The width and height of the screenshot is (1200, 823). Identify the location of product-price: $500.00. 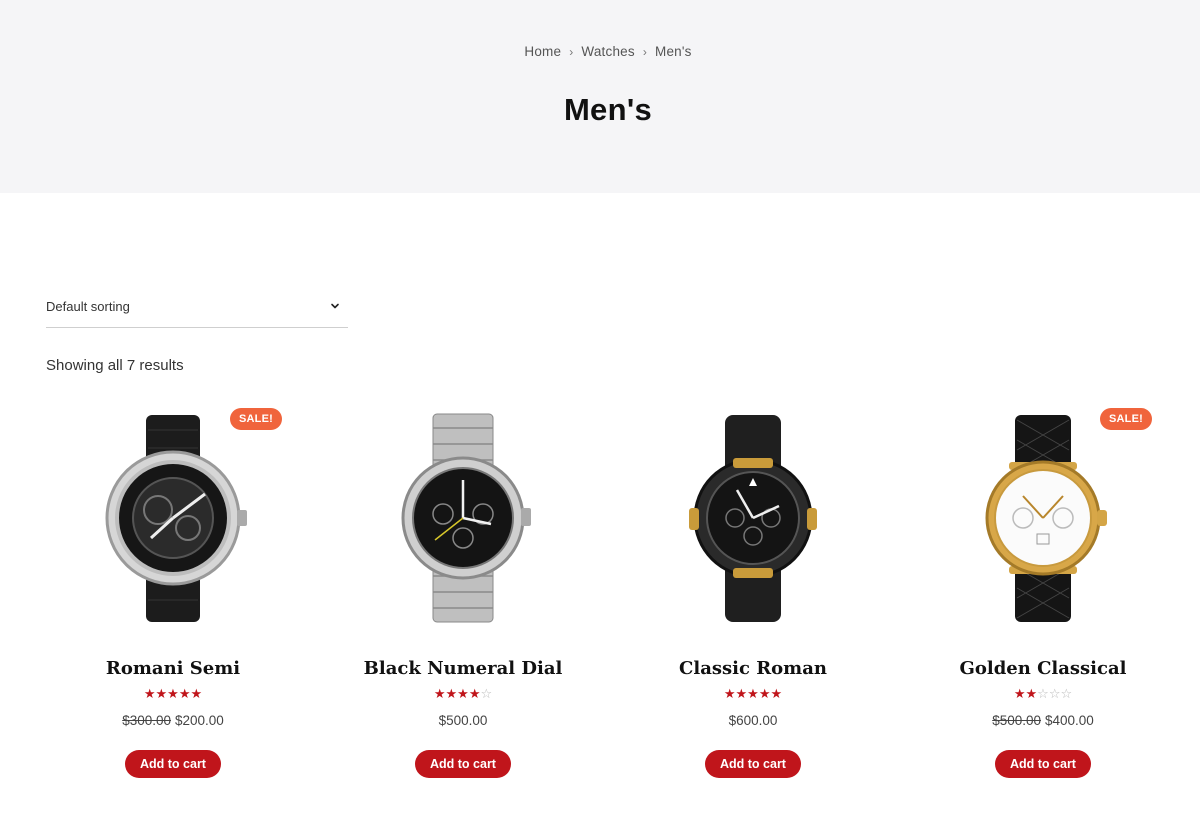
(463, 720).